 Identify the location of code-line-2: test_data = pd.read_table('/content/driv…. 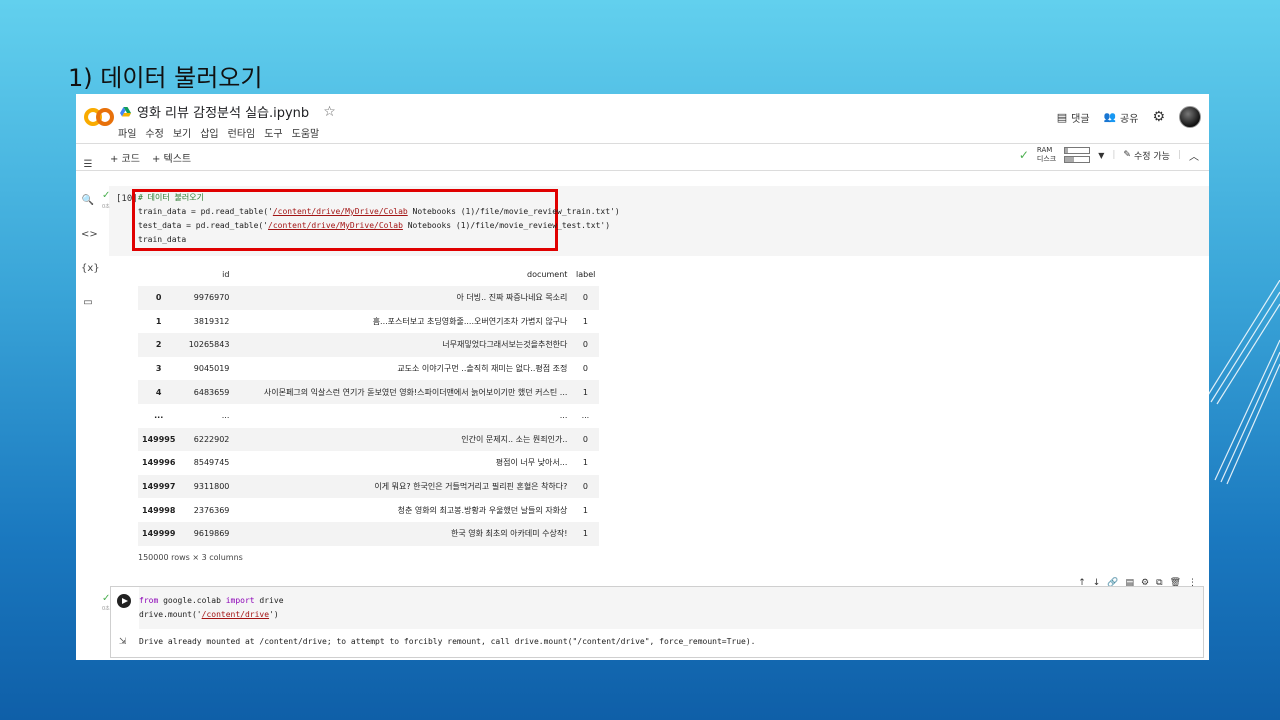
(374, 225).